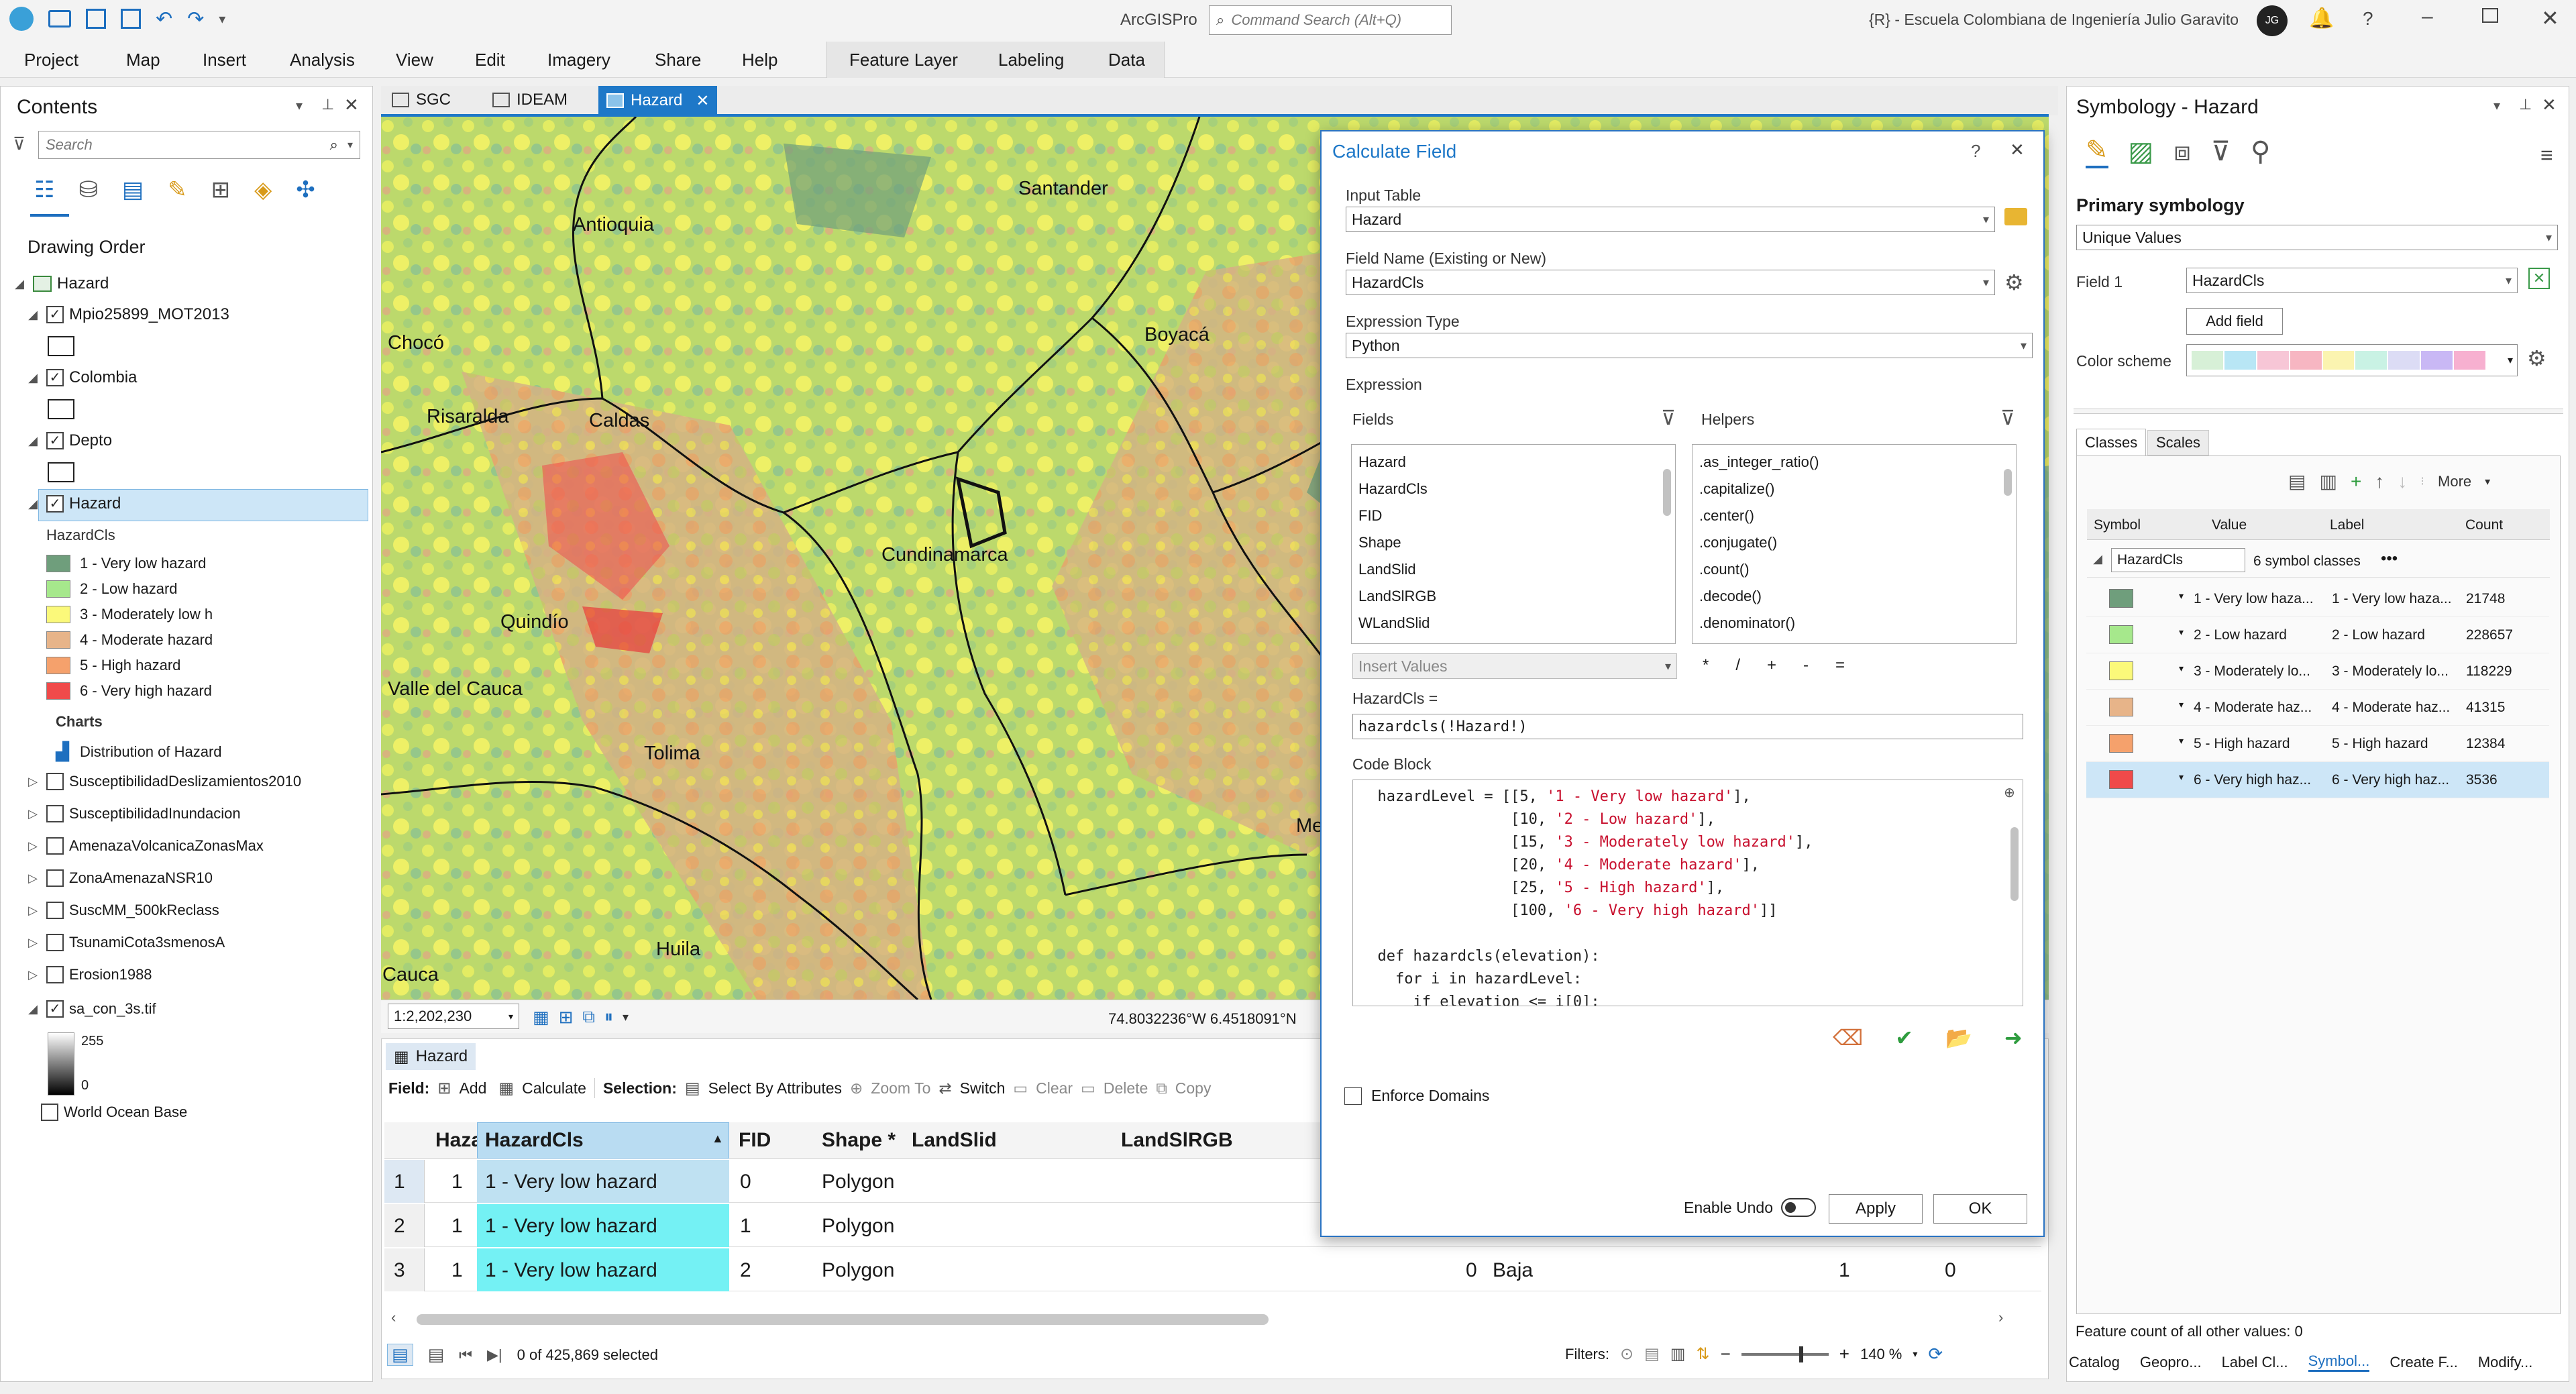 Image resolution: width=2576 pixels, height=1394 pixels. Describe the element at coordinates (608, 1017) in the screenshot. I see `pause-drawing-icon: ⏸` at that location.